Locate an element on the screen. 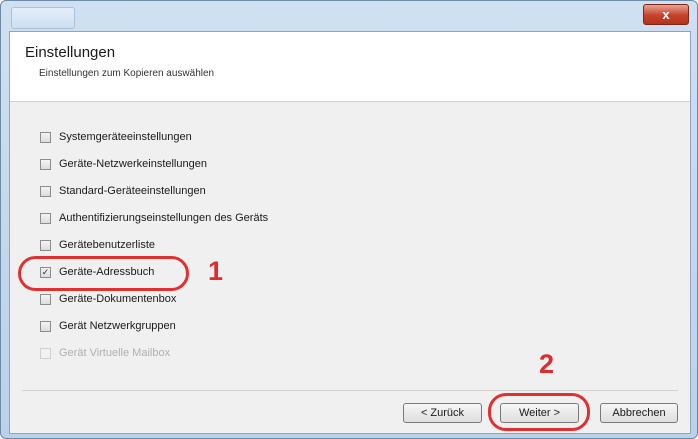 The height and width of the screenshot is (439, 698). option-label: Standard-Geräteeinstellungen is located at coordinates (132, 191).